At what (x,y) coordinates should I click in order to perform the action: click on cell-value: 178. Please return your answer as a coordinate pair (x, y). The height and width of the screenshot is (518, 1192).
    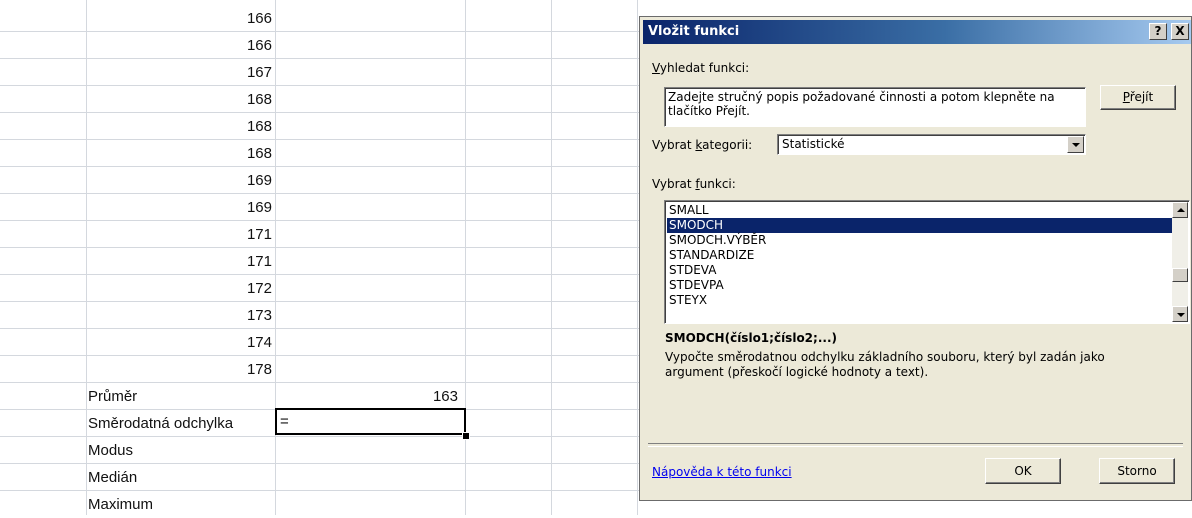
    Looking at the image, I should click on (180, 369).